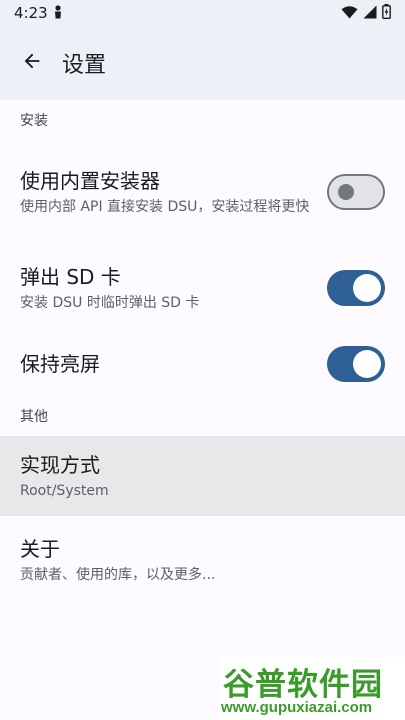 The height and width of the screenshot is (720, 405). I want to click on person-icon, so click(58, 13).